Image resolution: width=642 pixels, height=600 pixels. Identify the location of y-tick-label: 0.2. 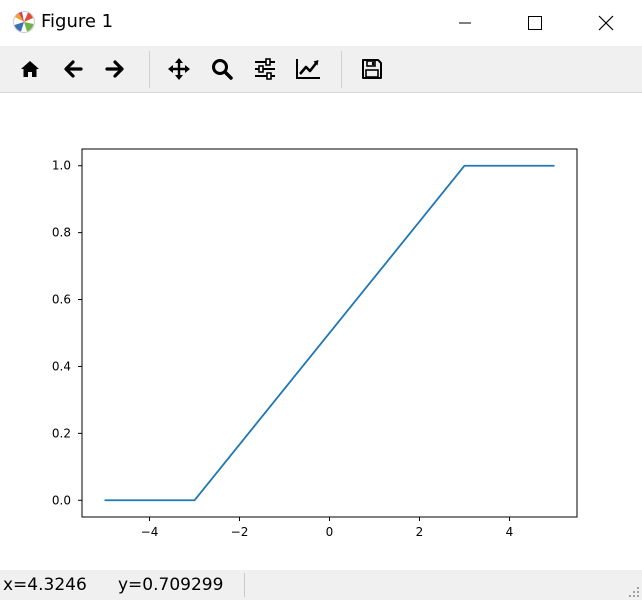
(61, 433).